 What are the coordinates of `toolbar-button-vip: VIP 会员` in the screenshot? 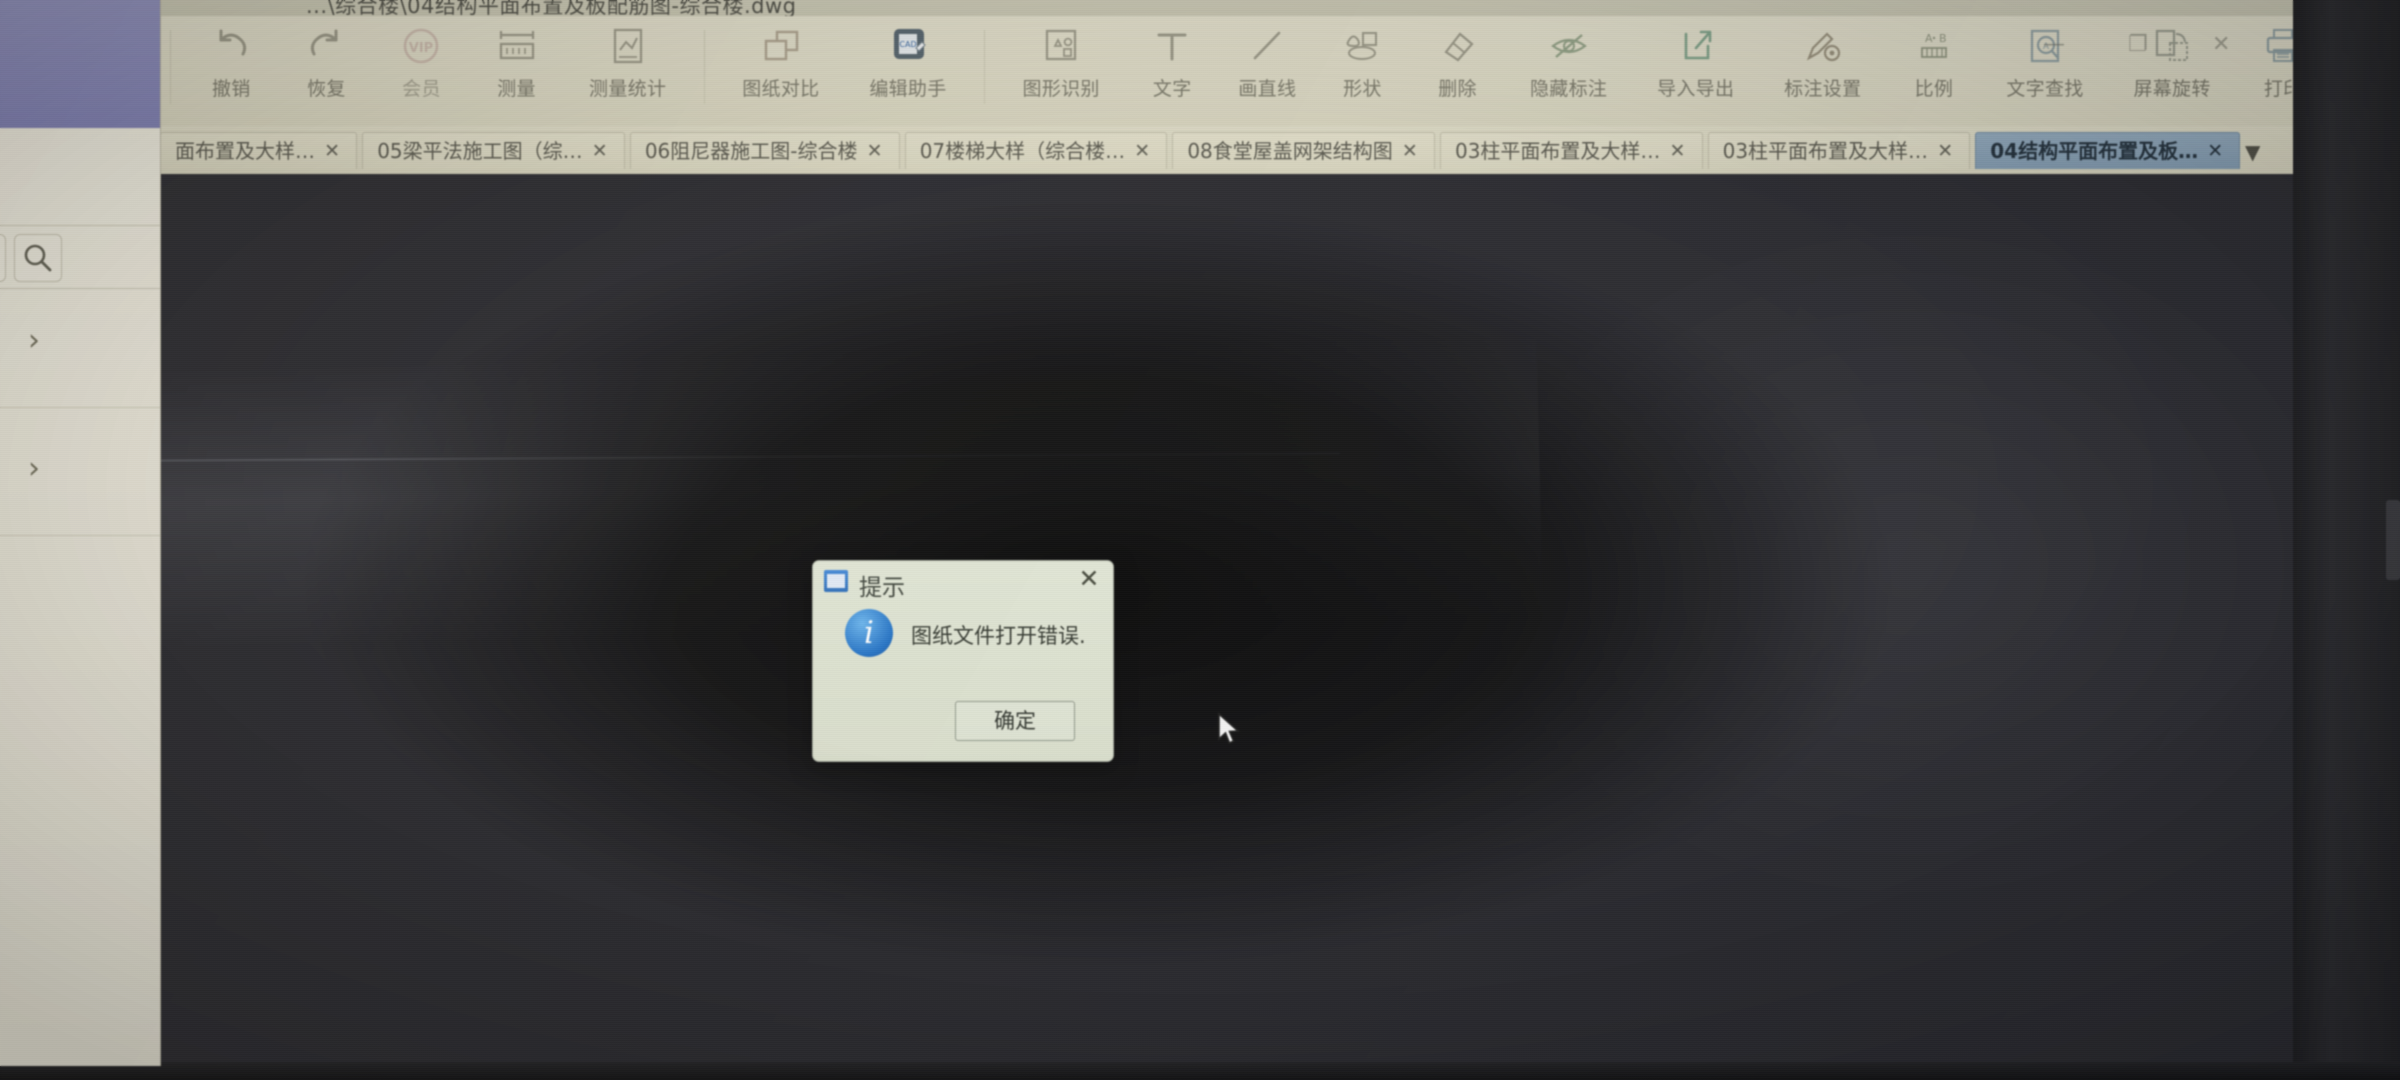 It's located at (421, 68).